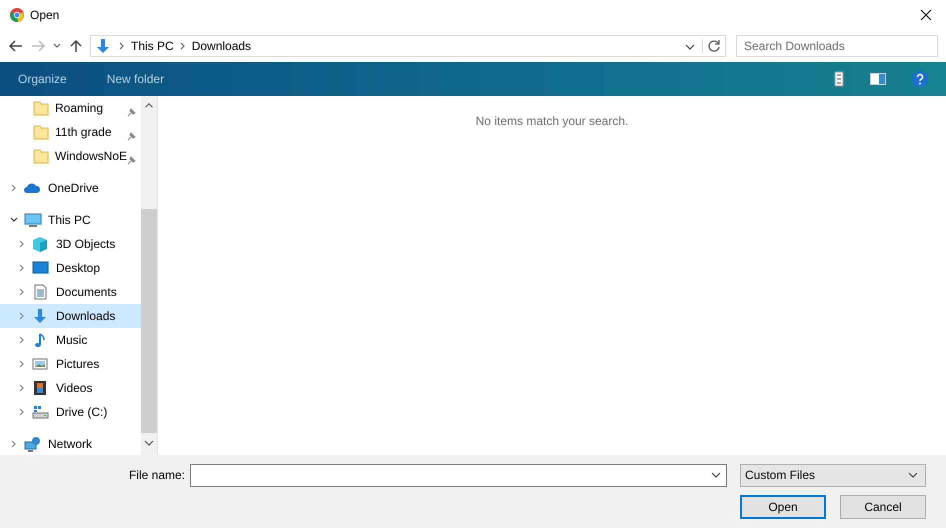  What do you see at coordinates (149, 442) in the screenshot?
I see `scroll-down-icon` at bounding box center [149, 442].